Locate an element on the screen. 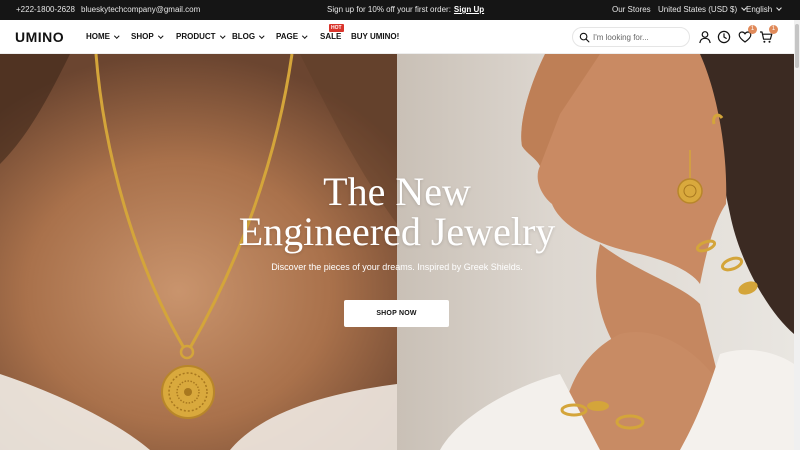 This screenshot has width=800, height=450. promo-text: Sign up for 10% off your first order: is located at coordinates (389, 9).